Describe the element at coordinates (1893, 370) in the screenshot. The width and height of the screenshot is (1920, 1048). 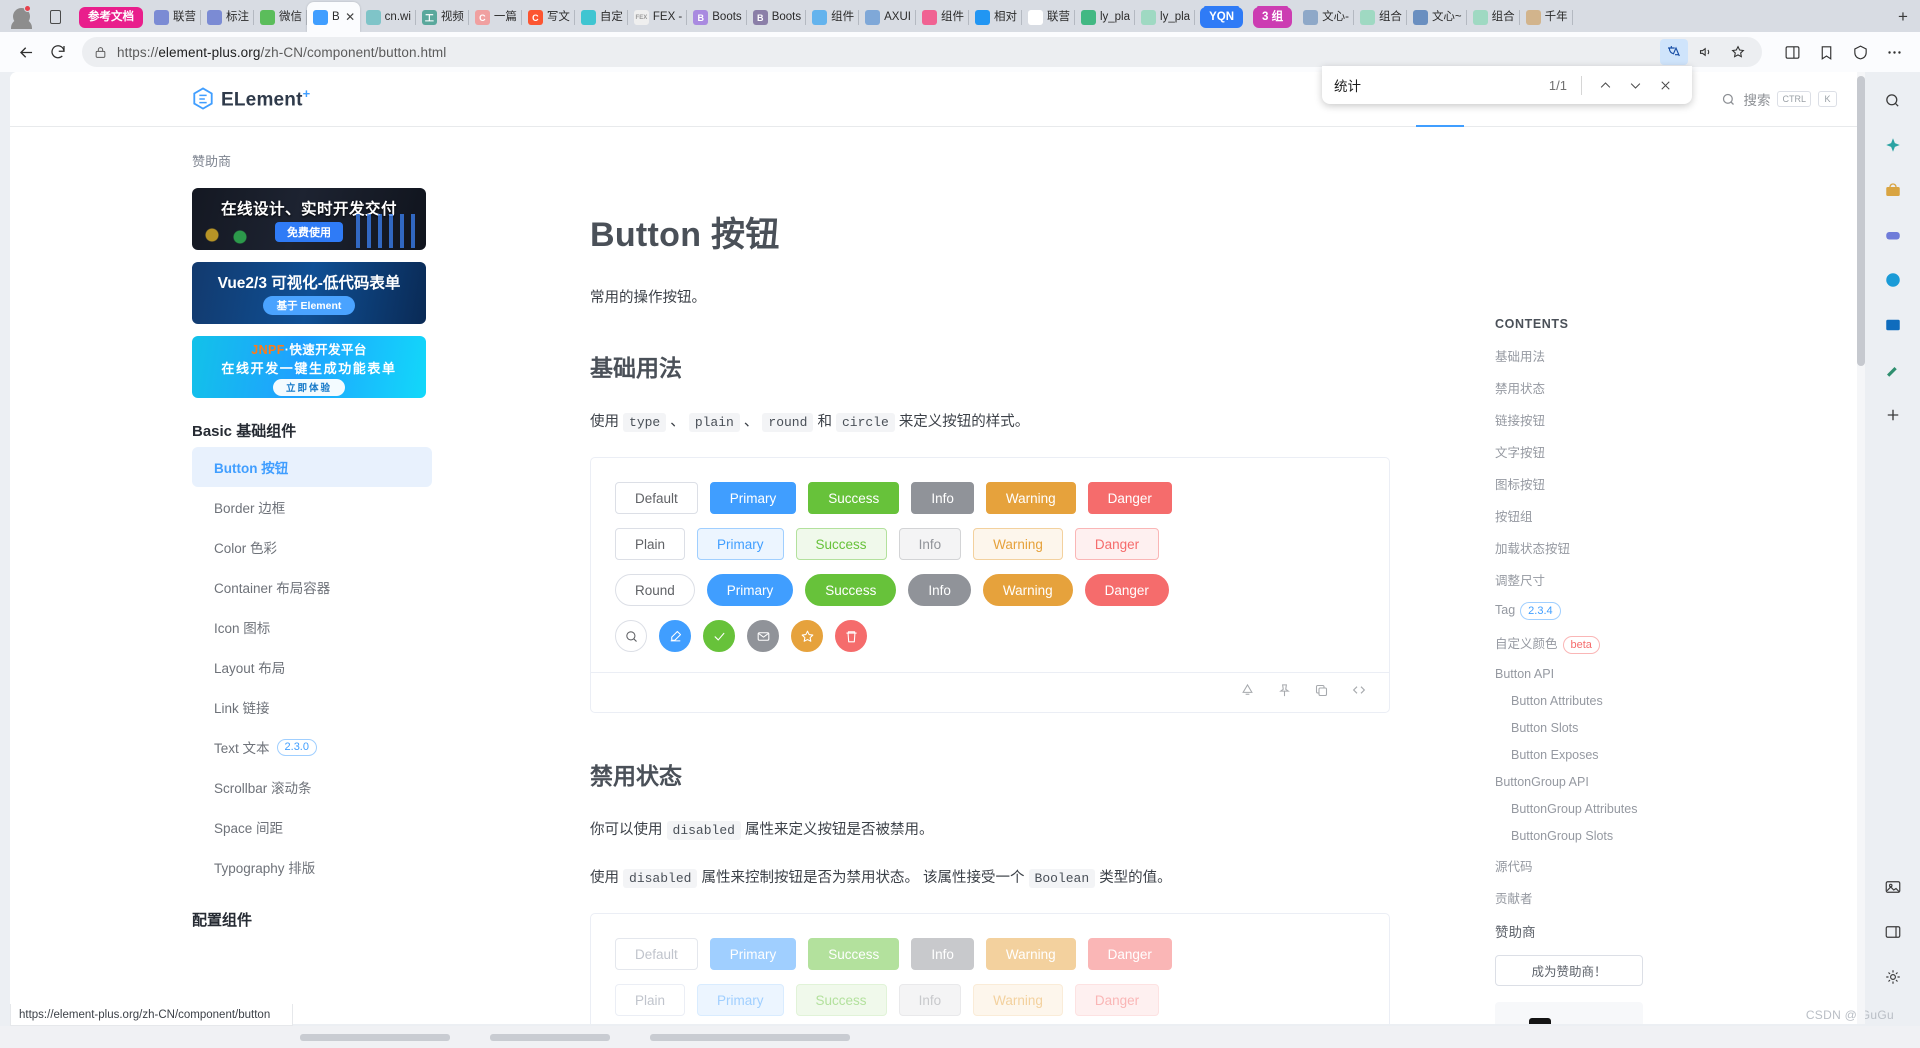
I see `sidebar-tools-icon` at that location.